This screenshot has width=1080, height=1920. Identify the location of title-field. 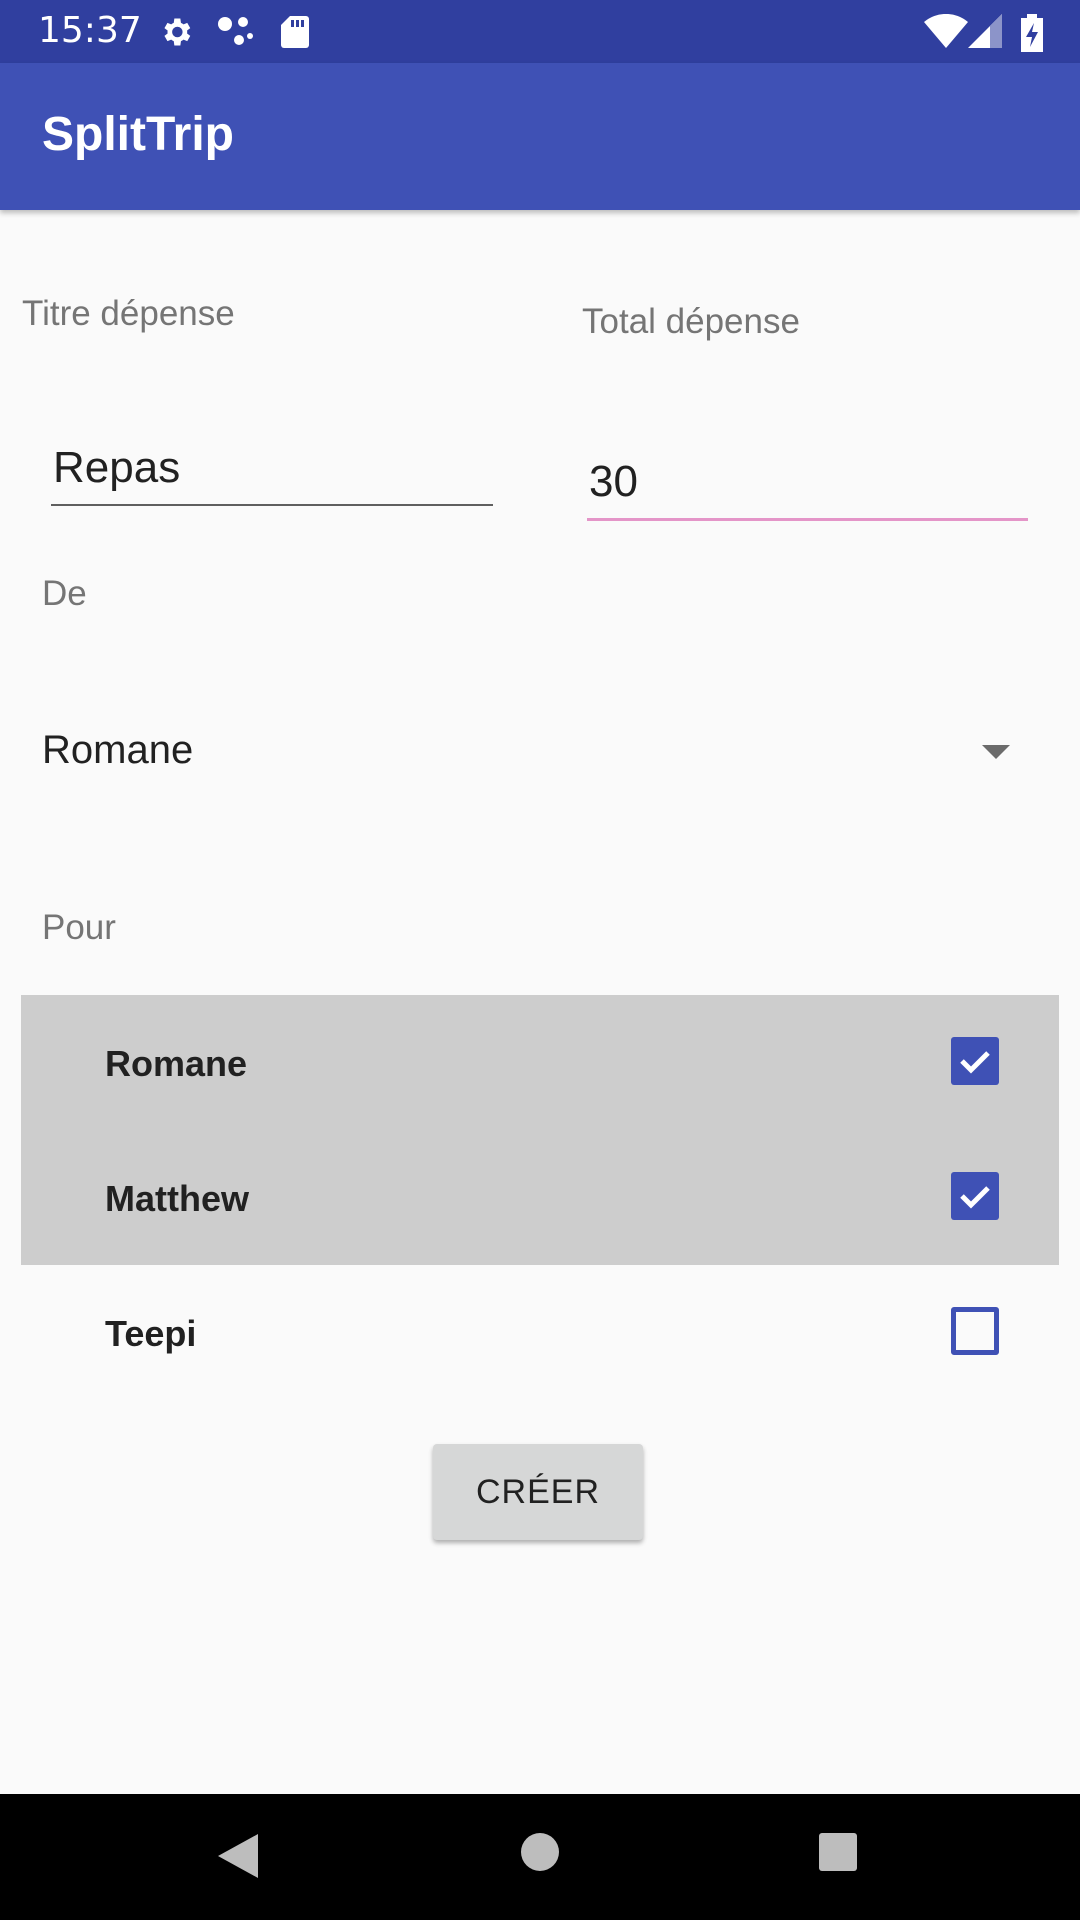
(274, 472).